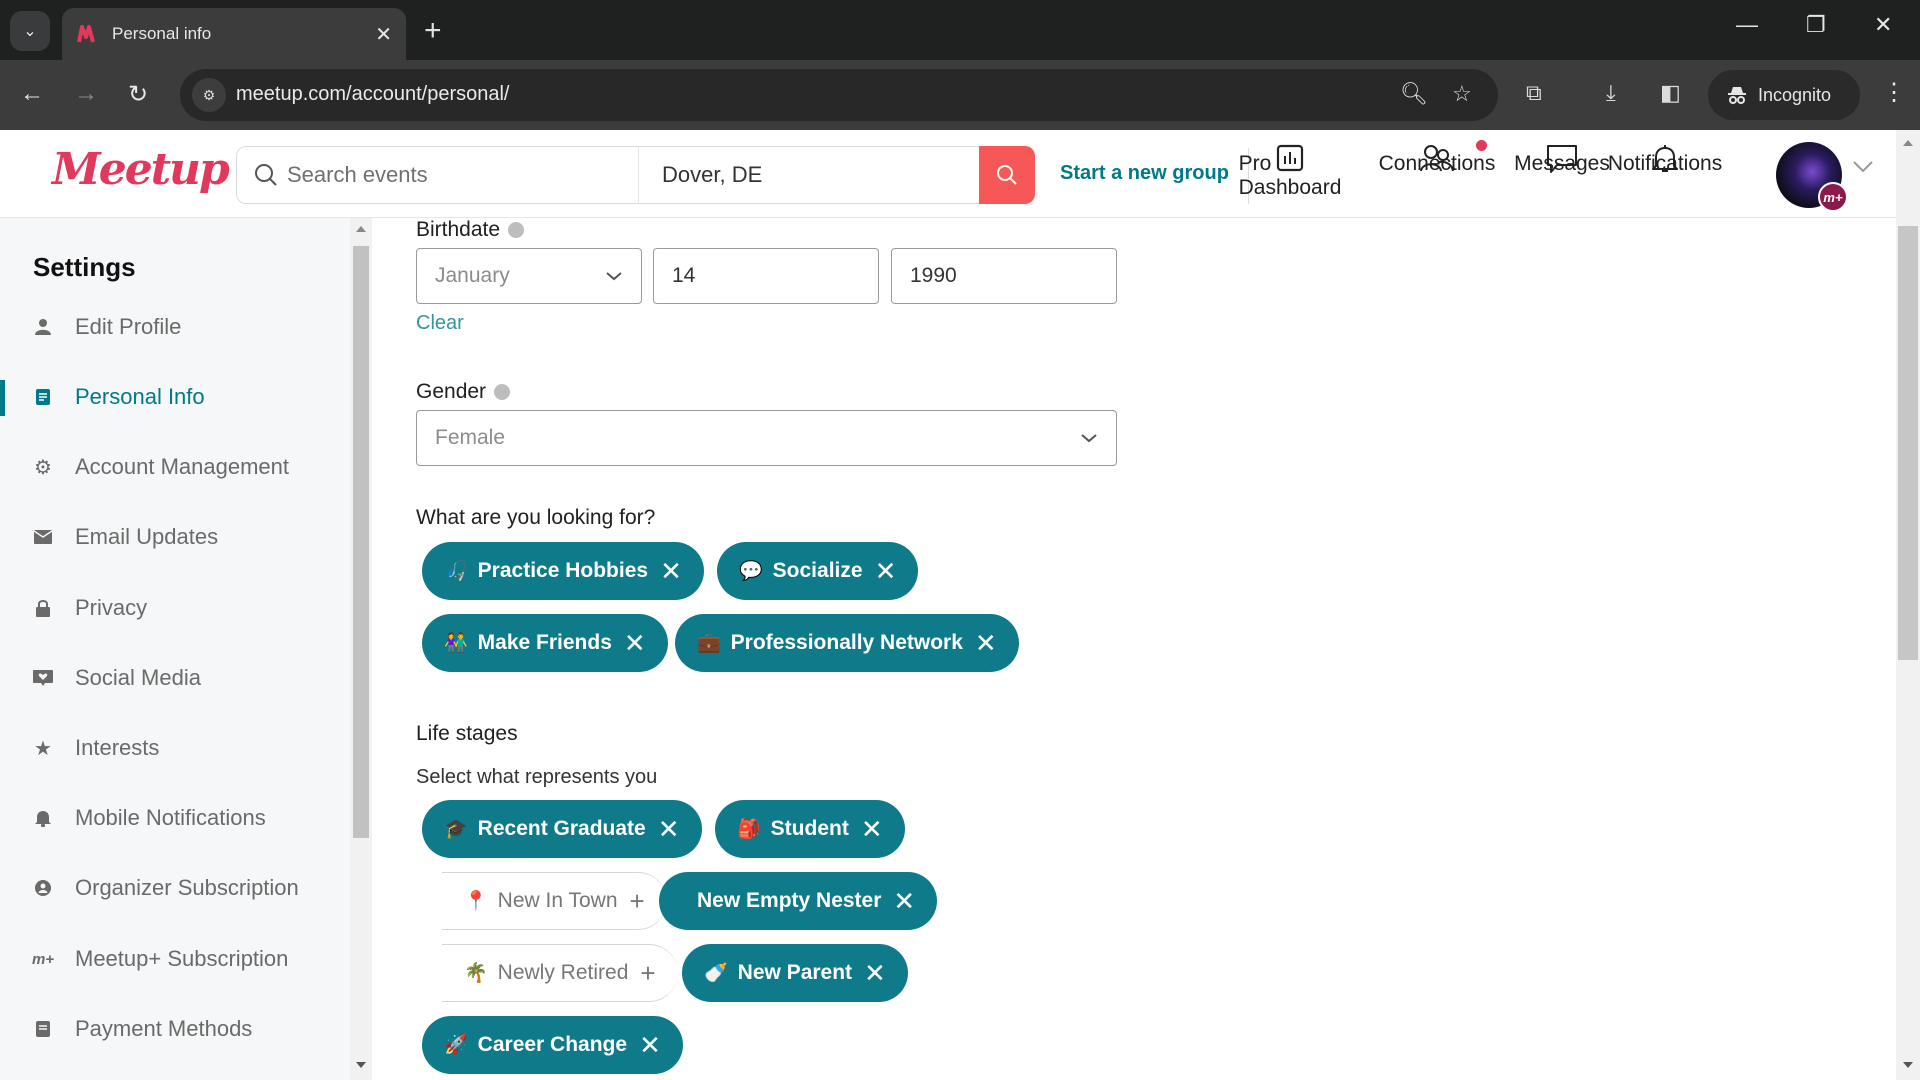 The width and height of the screenshot is (1920, 1080). I want to click on chip-student: 🎒 Student ✕, so click(810, 829).